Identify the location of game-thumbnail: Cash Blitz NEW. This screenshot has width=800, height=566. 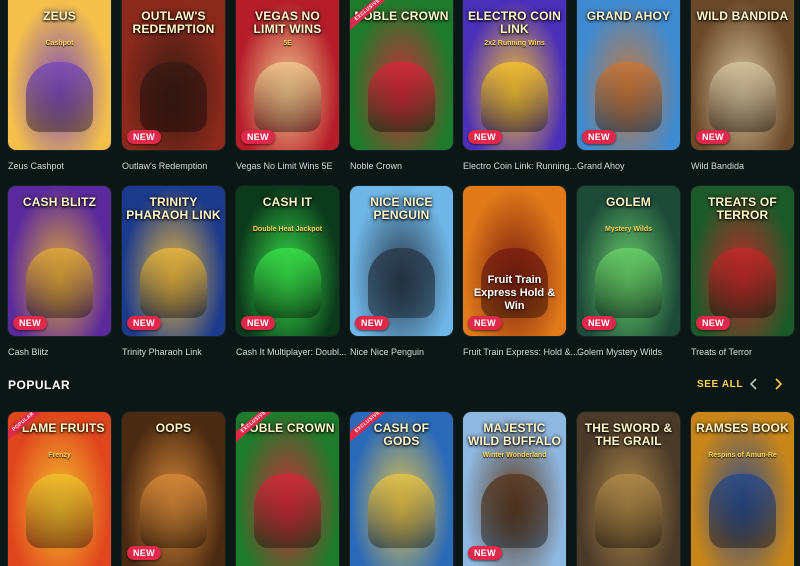
(59, 261).